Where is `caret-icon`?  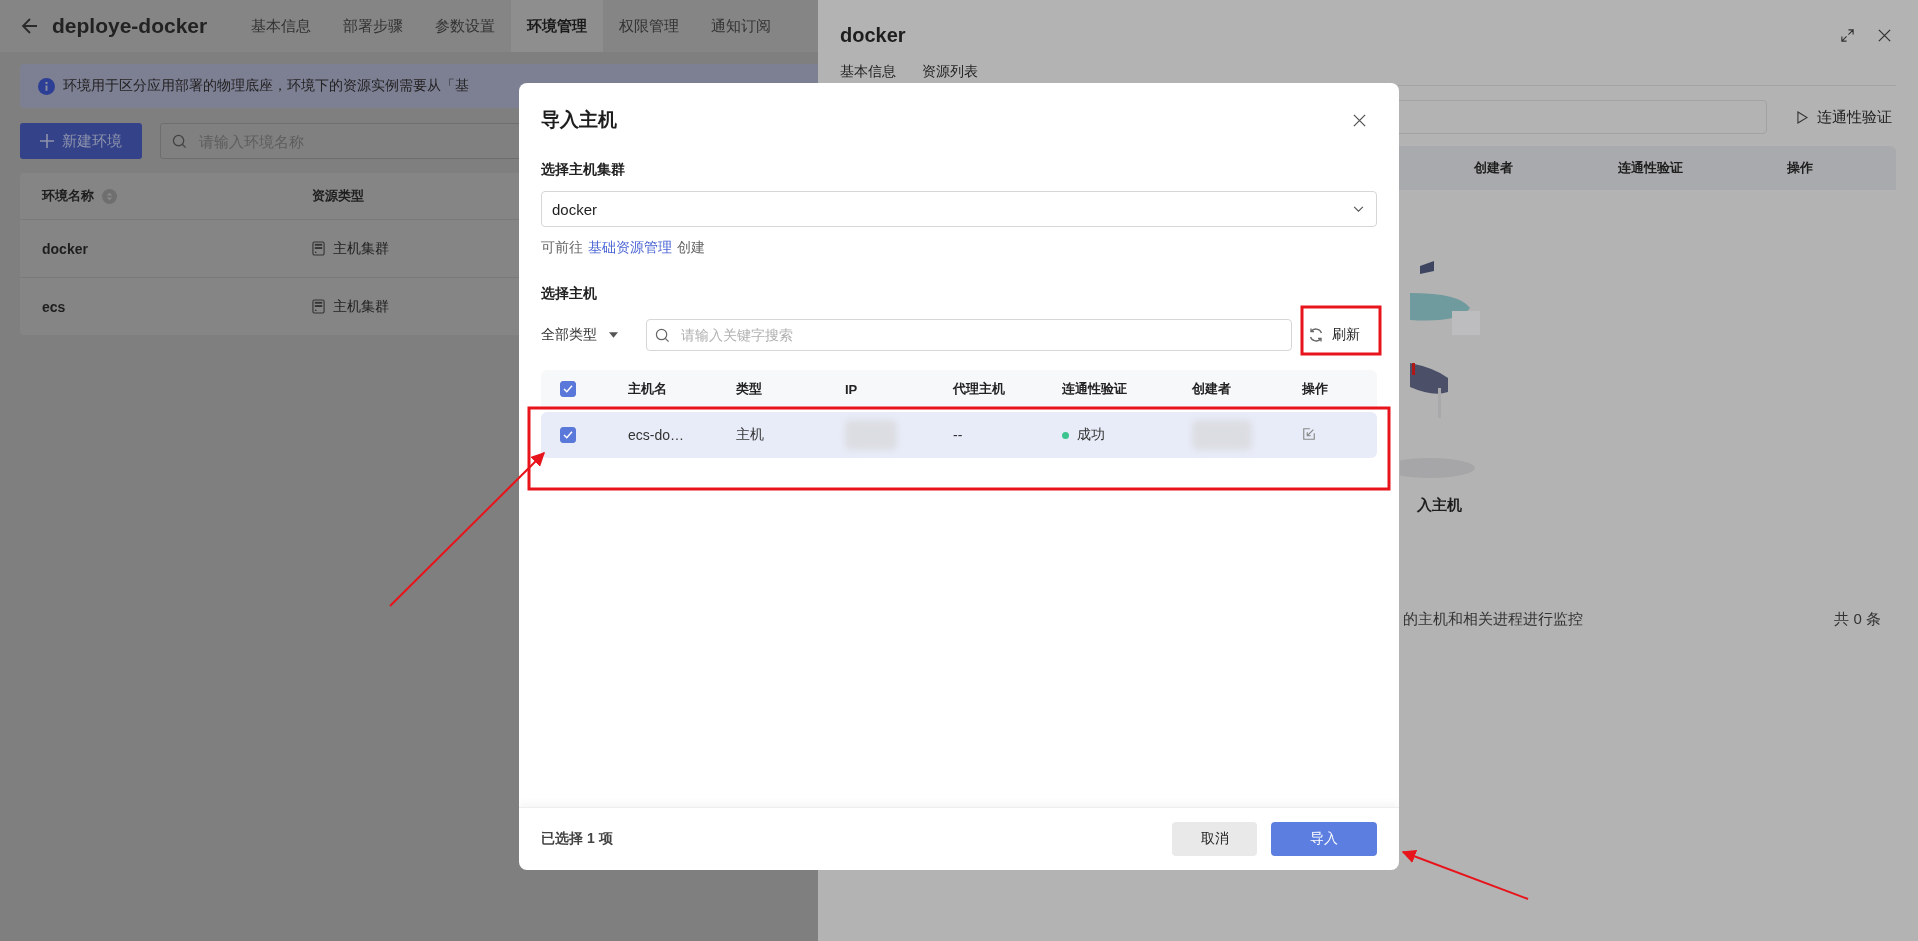 caret-icon is located at coordinates (613, 335).